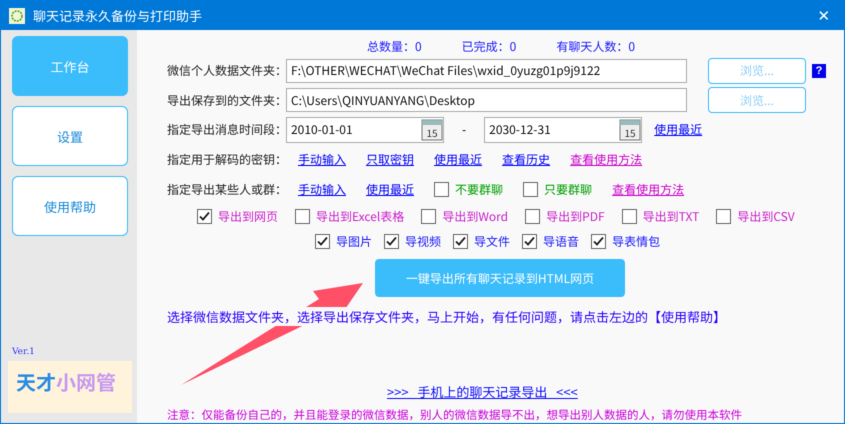  I want to click on date-field: 2010-01-01 15, so click(365, 129).